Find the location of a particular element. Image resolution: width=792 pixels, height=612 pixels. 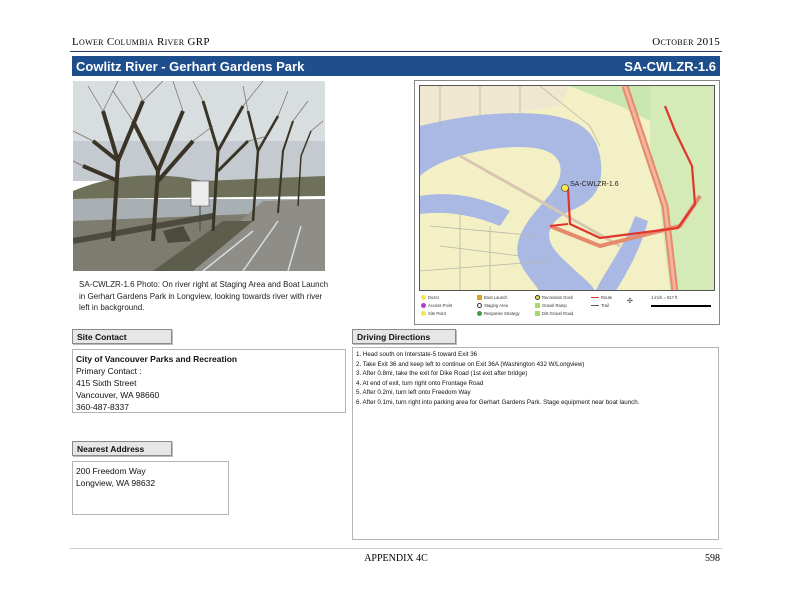

contact-org: City of Vancouver Parks and Recreation is located at coordinates (157, 359).